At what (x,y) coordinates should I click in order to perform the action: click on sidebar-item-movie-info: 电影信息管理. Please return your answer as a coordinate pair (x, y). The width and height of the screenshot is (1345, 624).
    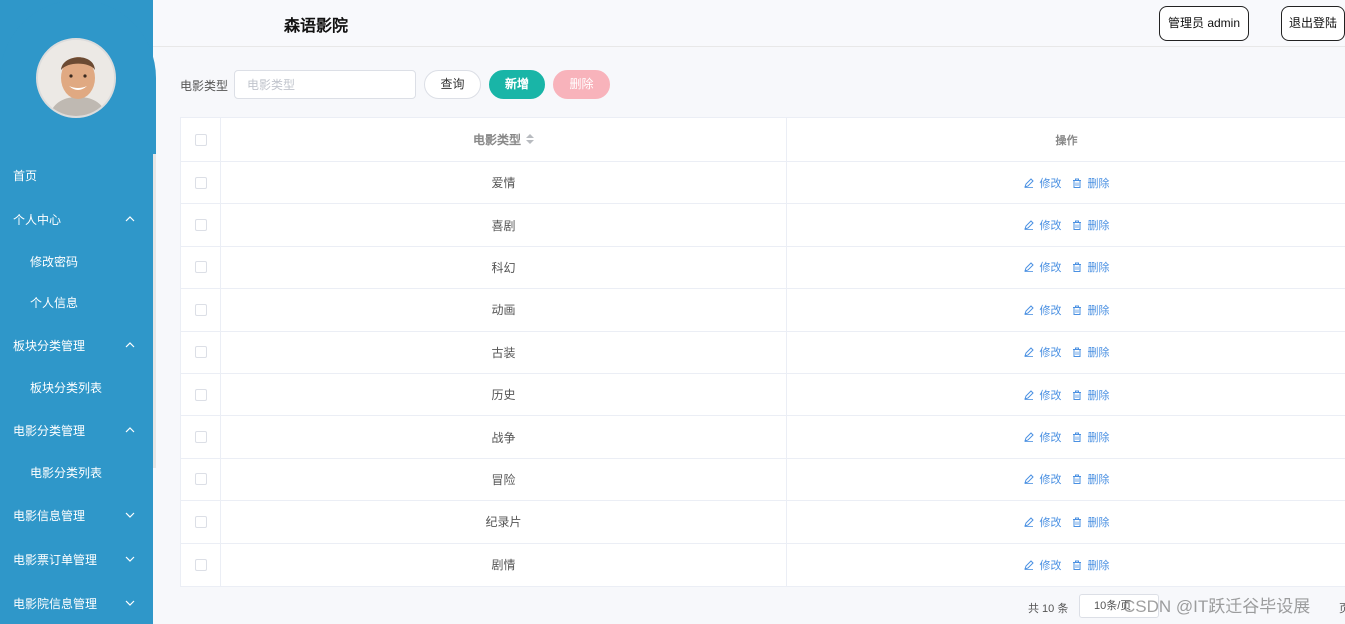
    Looking at the image, I should click on (76, 516).